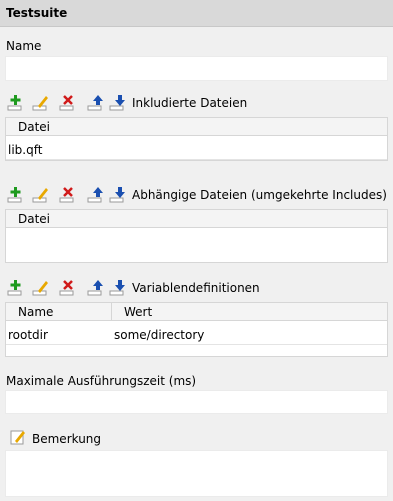 The width and height of the screenshot is (393, 501). Describe the element at coordinates (35, 312) in the screenshot. I see `column-header-name: Name` at that location.